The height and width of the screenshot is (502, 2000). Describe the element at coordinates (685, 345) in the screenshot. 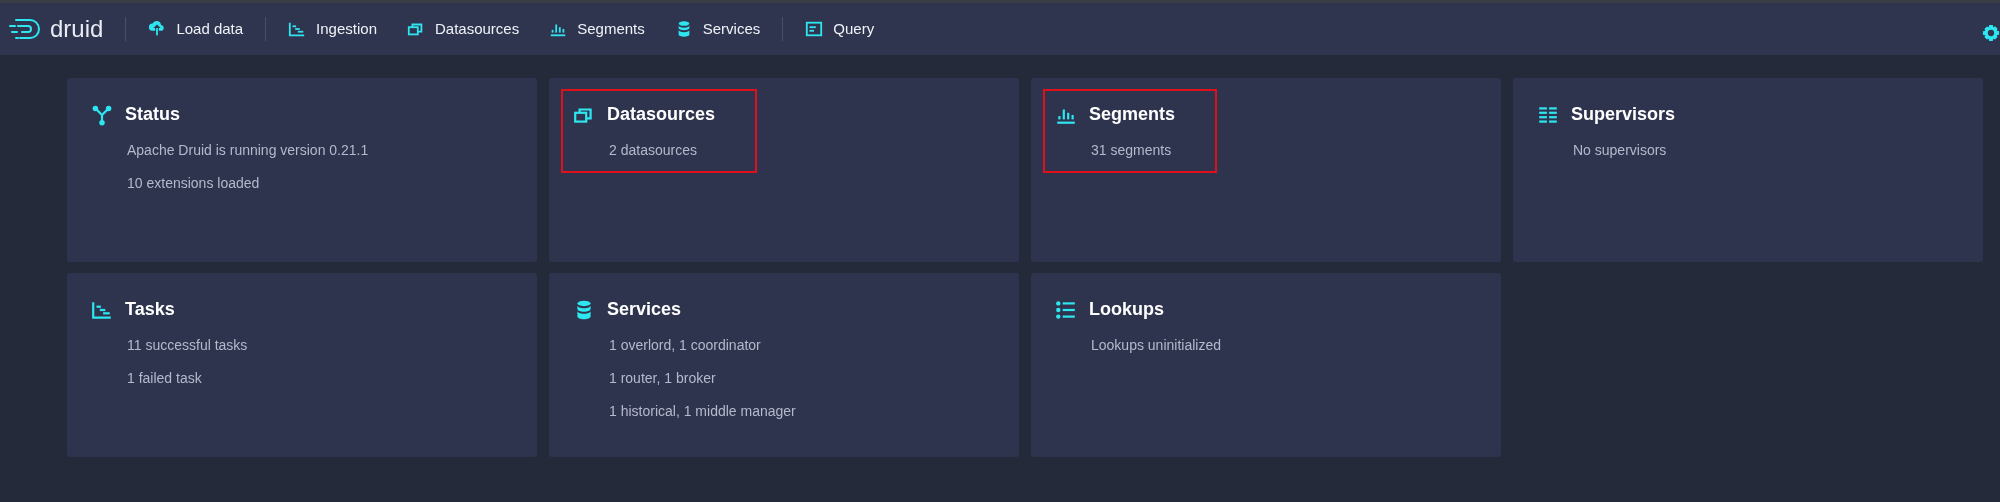

I see `card-text: 1 overlord, 1 coordinator` at that location.